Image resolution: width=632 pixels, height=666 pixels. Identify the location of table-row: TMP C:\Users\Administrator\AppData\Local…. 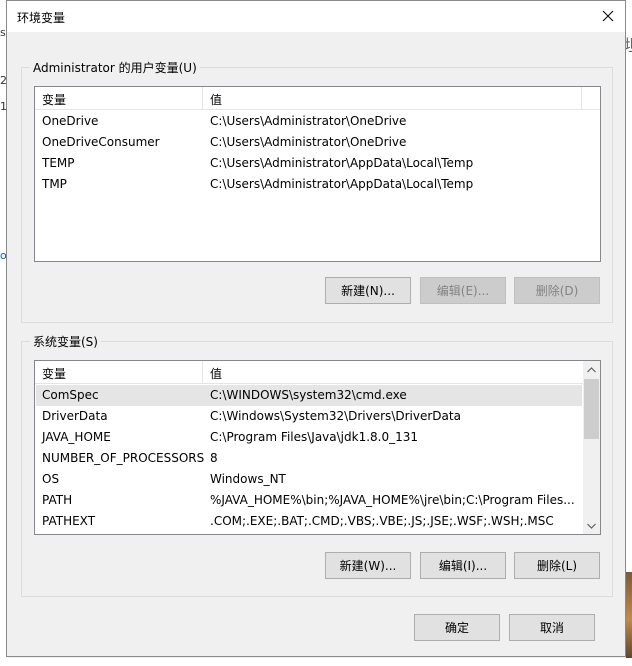
(317, 184).